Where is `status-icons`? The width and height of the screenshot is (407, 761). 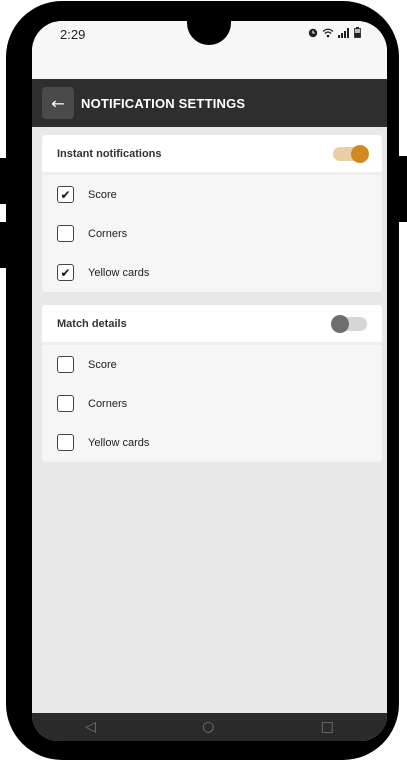 status-icons is located at coordinates (334, 34).